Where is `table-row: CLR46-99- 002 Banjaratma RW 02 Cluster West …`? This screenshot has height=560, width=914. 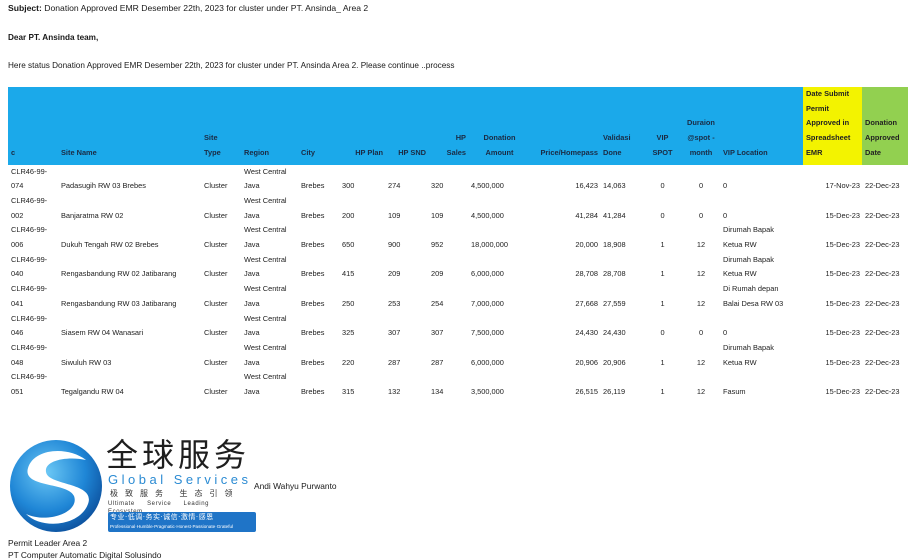 table-row: CLR46-99- 002 Banjaratma RW 02 Cluster West … is located at coordinates (458, 208).